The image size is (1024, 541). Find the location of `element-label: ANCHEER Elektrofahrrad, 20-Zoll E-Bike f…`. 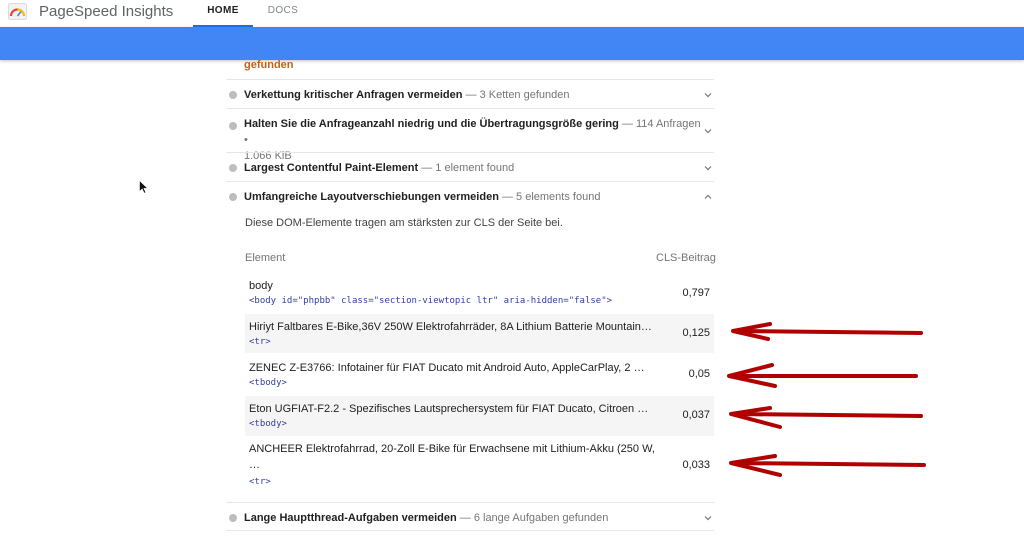

element-label: ANCHEER Elektrofahrrad, 20-Zoll E-Bike f… is located at coordinates (452, 449).